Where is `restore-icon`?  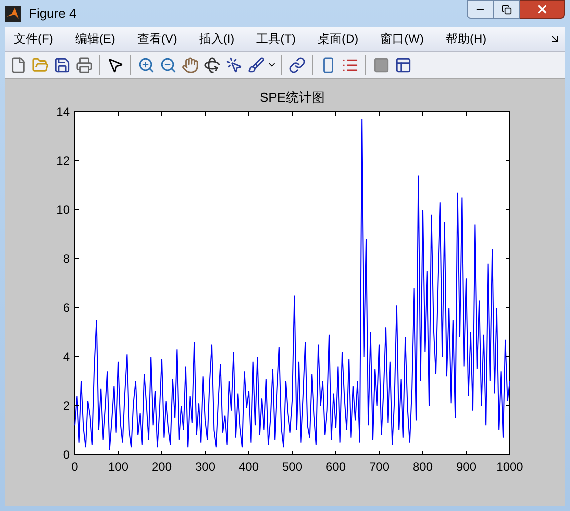
restore-icon is located at coordinates (507, 9).